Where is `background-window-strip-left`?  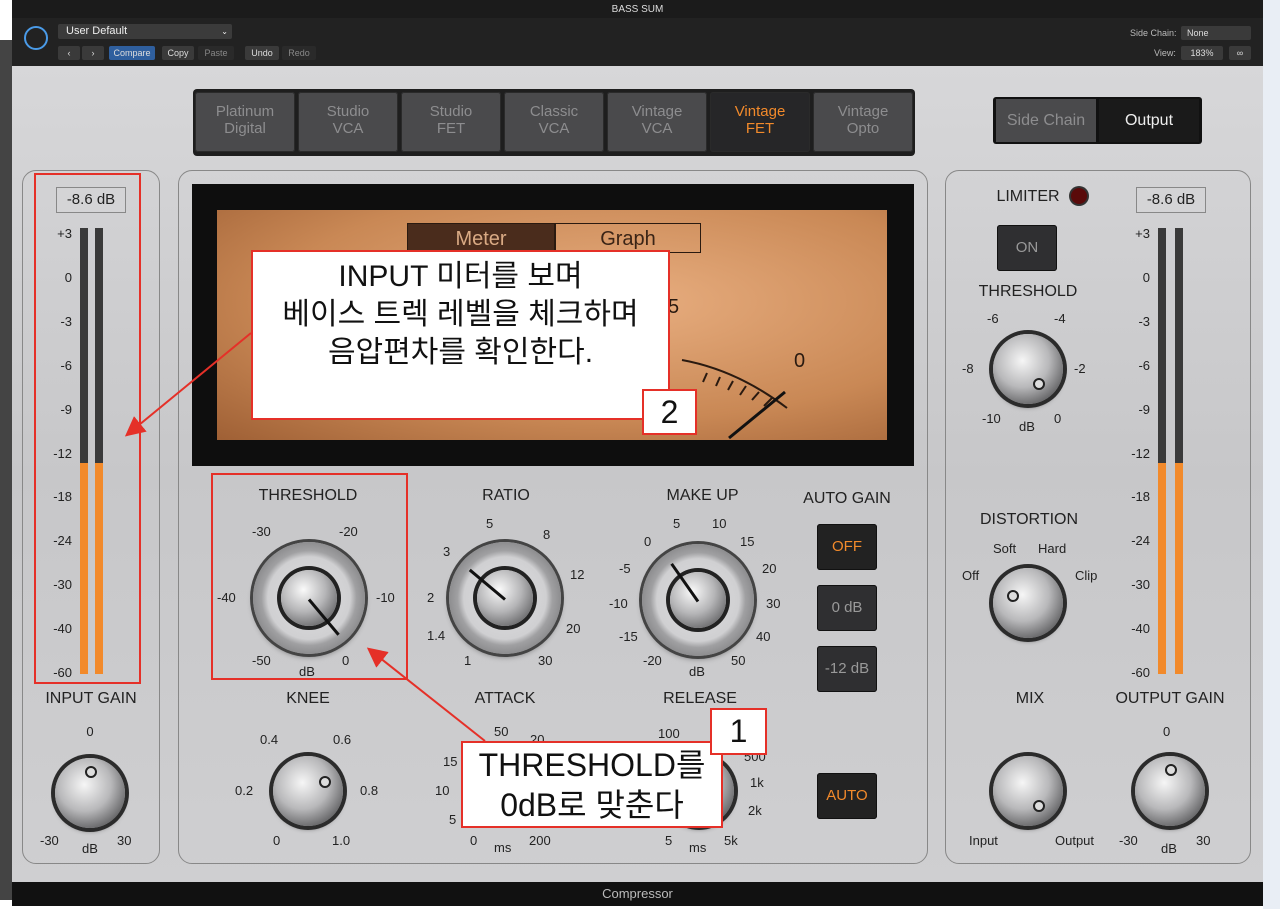
background-window-strip-left is located at coordinates (6, 470).